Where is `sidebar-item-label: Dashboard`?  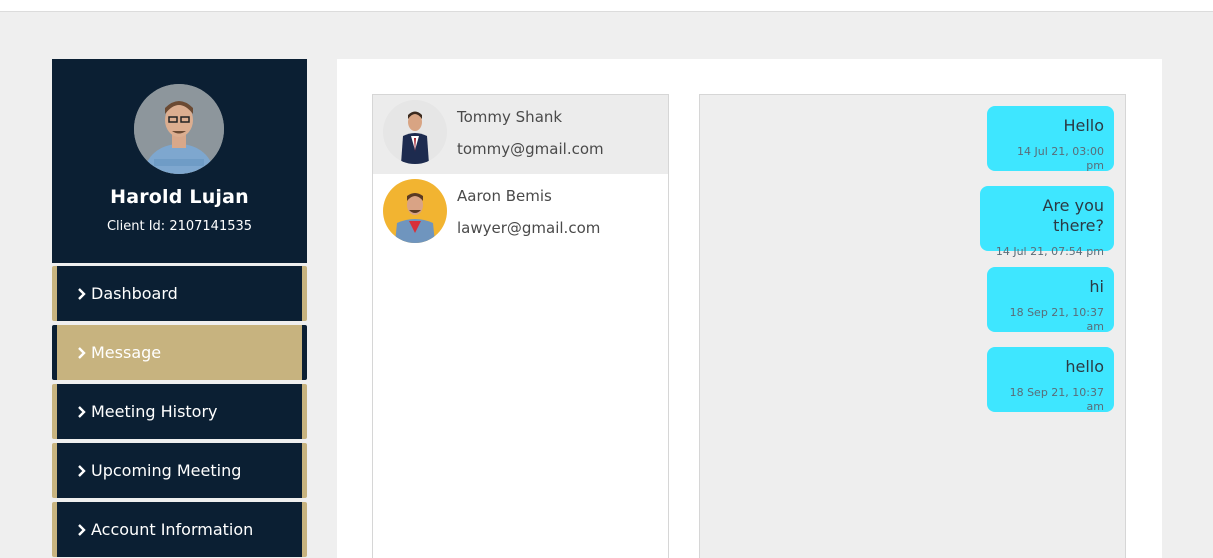 sidebar-item-label: Dashboard is located at coordinates (134, 293).